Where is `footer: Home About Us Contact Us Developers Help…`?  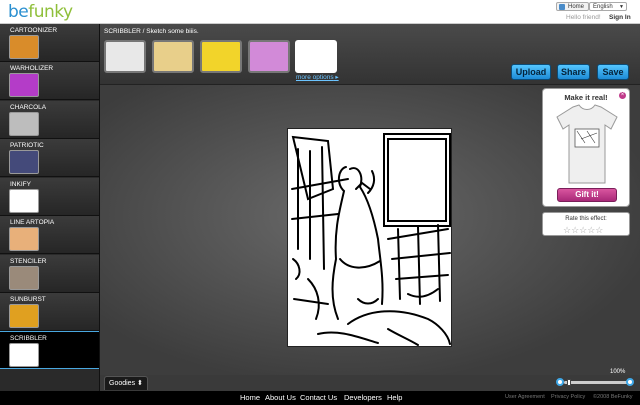 footer: Home About Us Contact Us Developers Help… is located at coordinates (320, 398).